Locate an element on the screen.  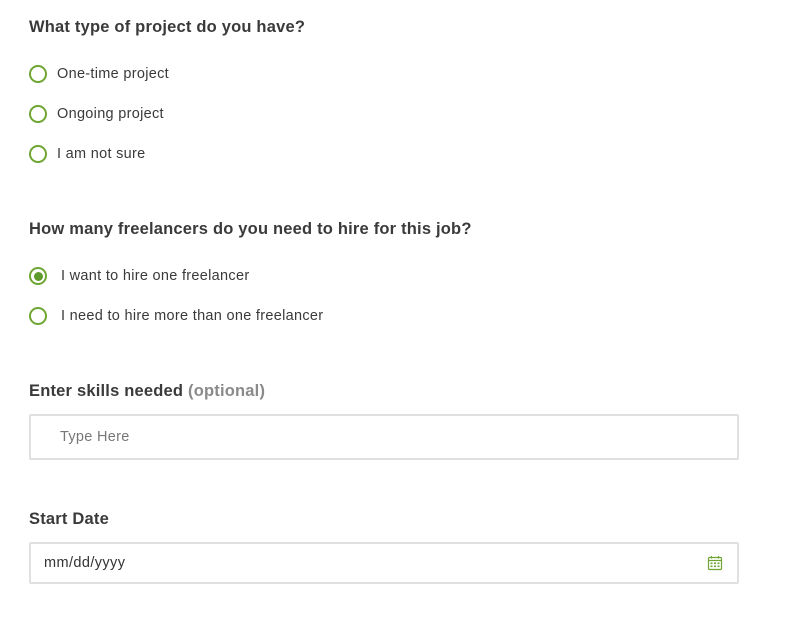
radio-not-sure: I am not sure is located at coordinates (87, 154).